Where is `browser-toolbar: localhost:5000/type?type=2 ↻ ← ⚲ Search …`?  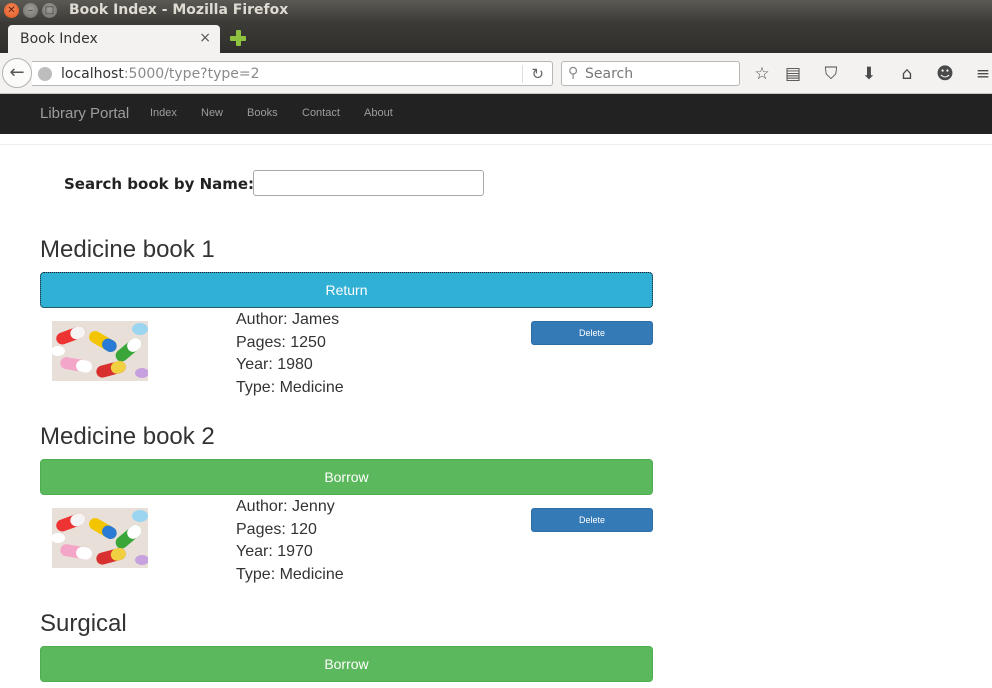
browser-toolbar: localhost:5000/type?type=2 ↻ ← ⚲ Search … is located at coordinates (496, 73).